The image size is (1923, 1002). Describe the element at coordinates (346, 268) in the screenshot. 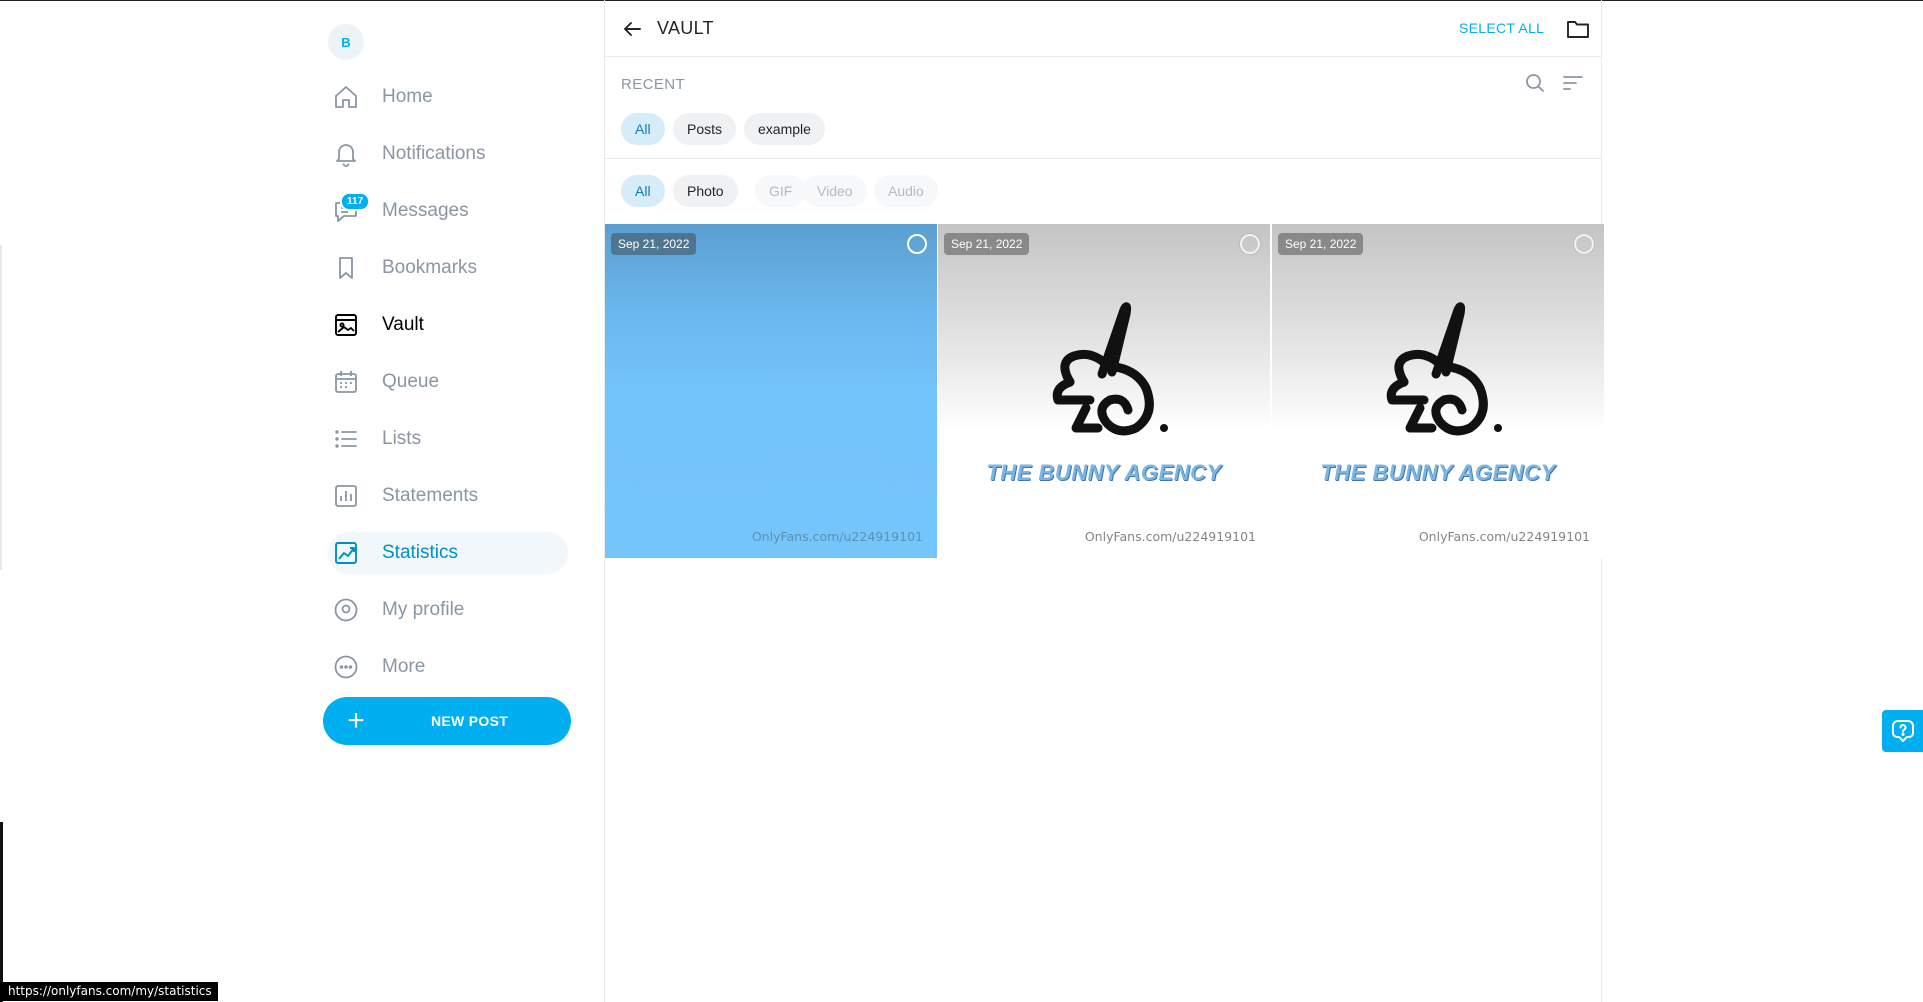

I see `bookmark-icon` at that location.